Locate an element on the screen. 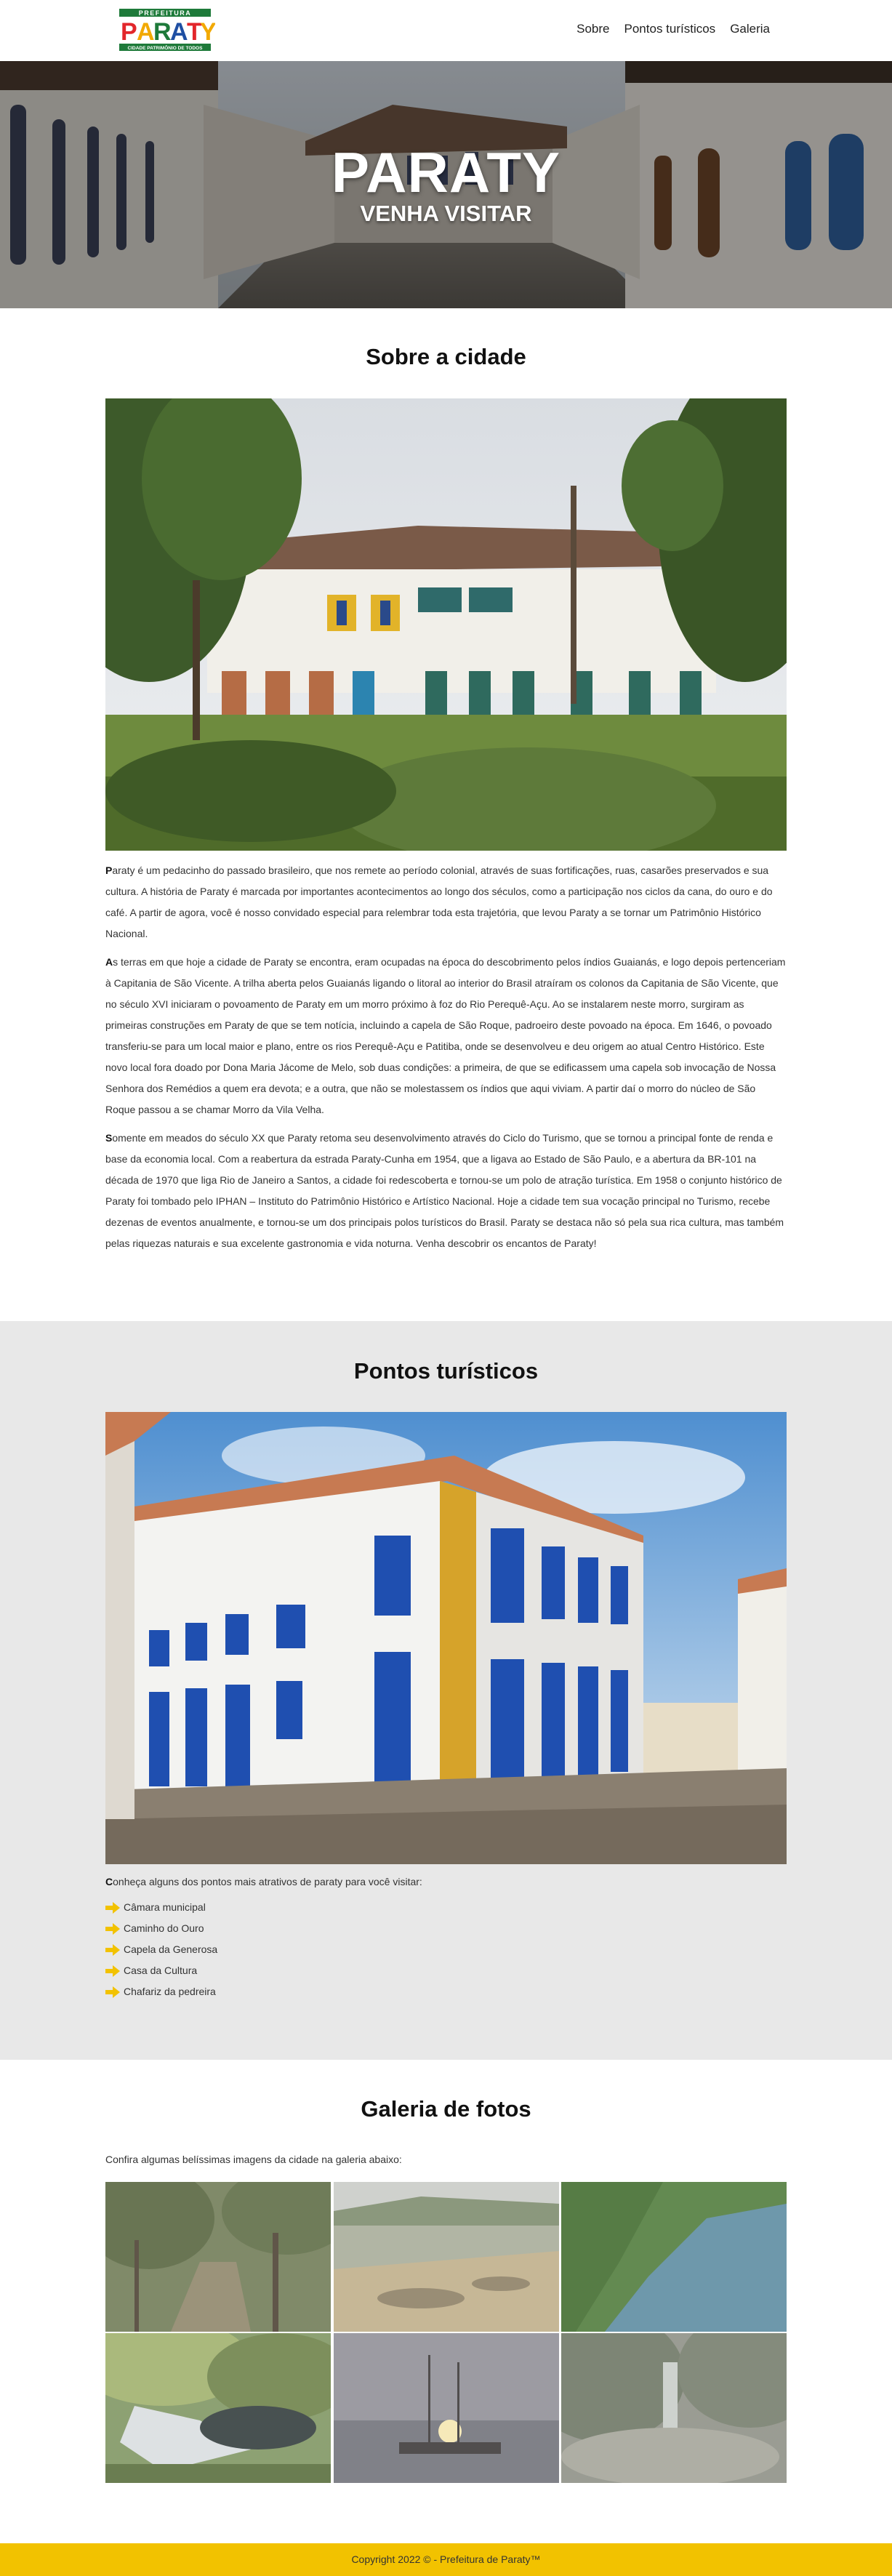 The width and height of the screenshot is (892, 2576). list-item: Câmara municipal is located at coordinates (446, 1907).